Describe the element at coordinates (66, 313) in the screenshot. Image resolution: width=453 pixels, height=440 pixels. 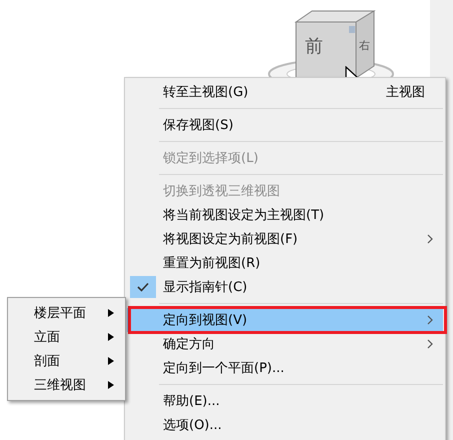
I see `menu-item: 楼层平面` at that location.